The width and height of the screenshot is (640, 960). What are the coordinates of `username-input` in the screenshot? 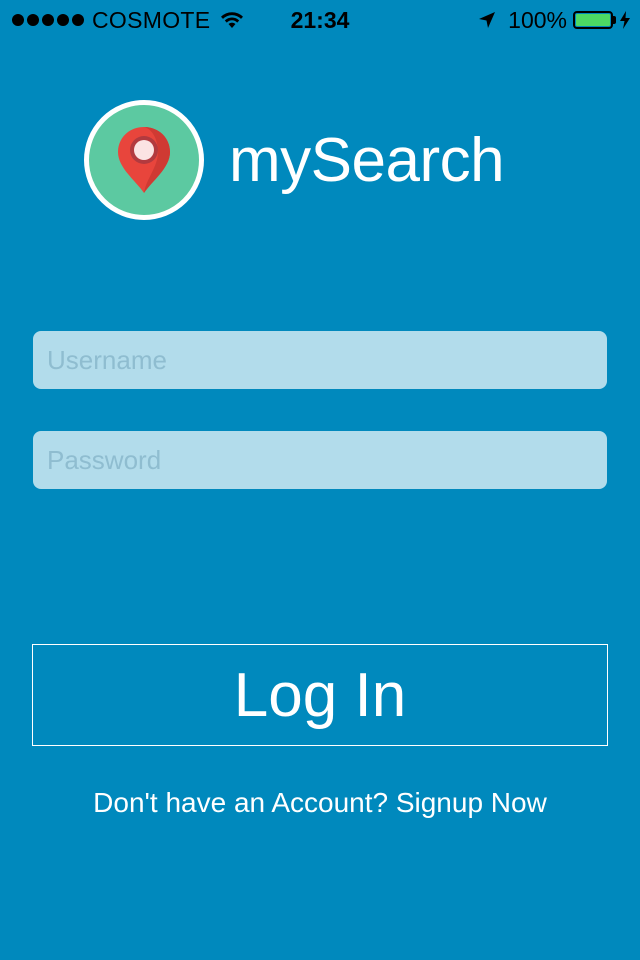 It's located at (320, 360).